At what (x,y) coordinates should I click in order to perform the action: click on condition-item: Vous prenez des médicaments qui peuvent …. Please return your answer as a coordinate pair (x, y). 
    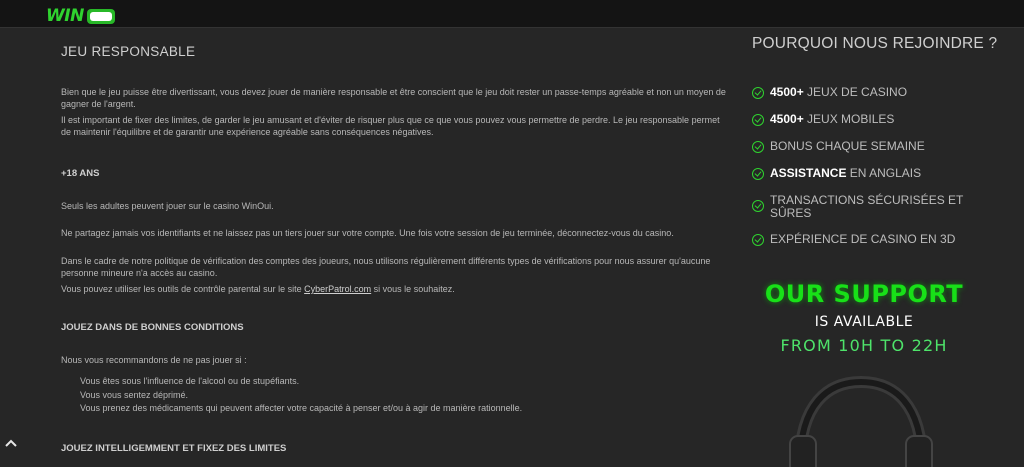
    Looking at the image, I should click on (301, 408).